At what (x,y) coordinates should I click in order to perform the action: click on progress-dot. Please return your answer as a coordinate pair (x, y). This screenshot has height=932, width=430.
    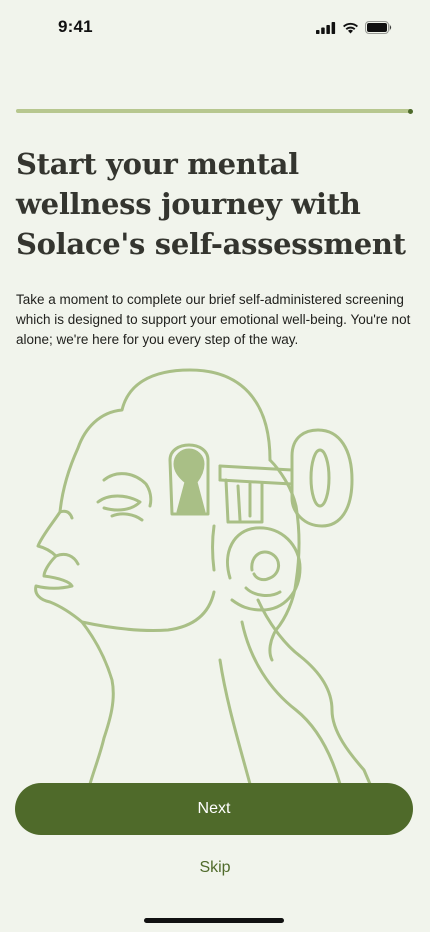
    Looking at the image, I should click on (410, 111).